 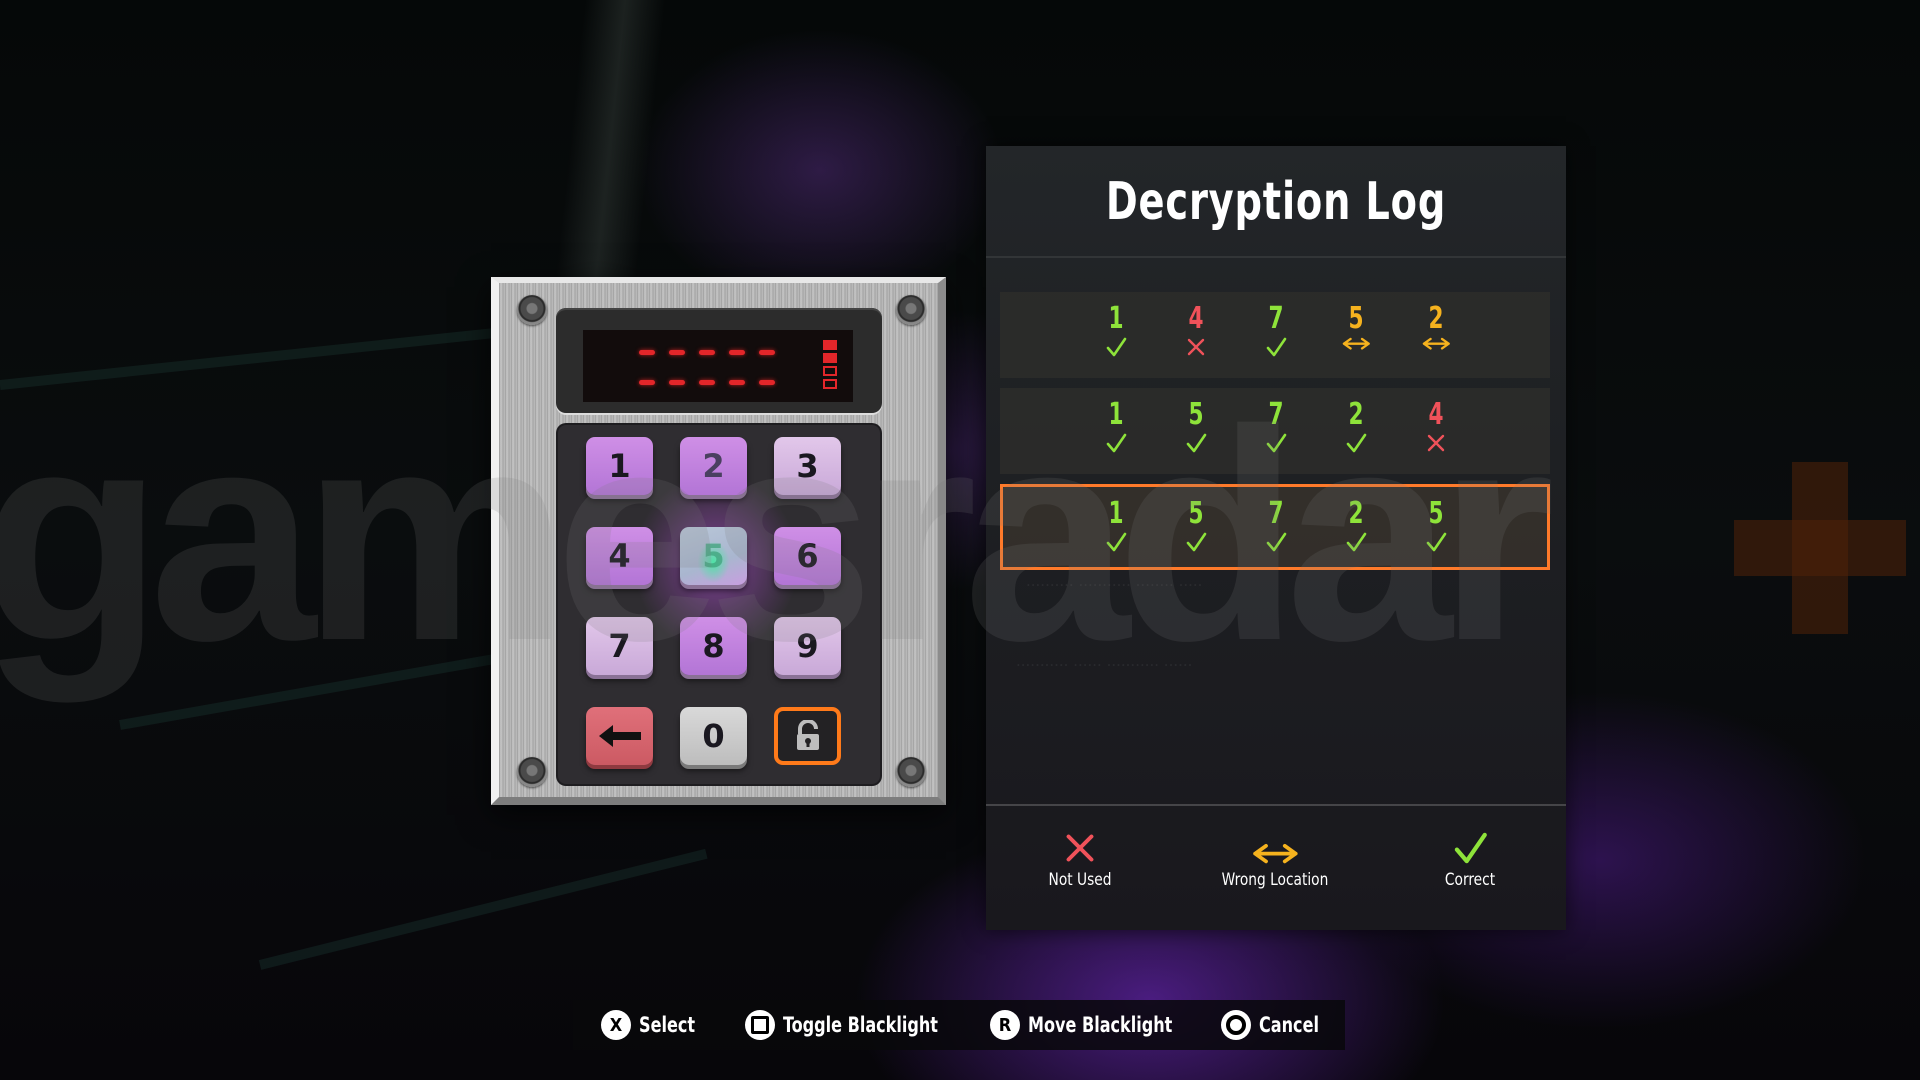 I want to click on log-row: 1 4 7 5 2, so click(x=1275, y=335).